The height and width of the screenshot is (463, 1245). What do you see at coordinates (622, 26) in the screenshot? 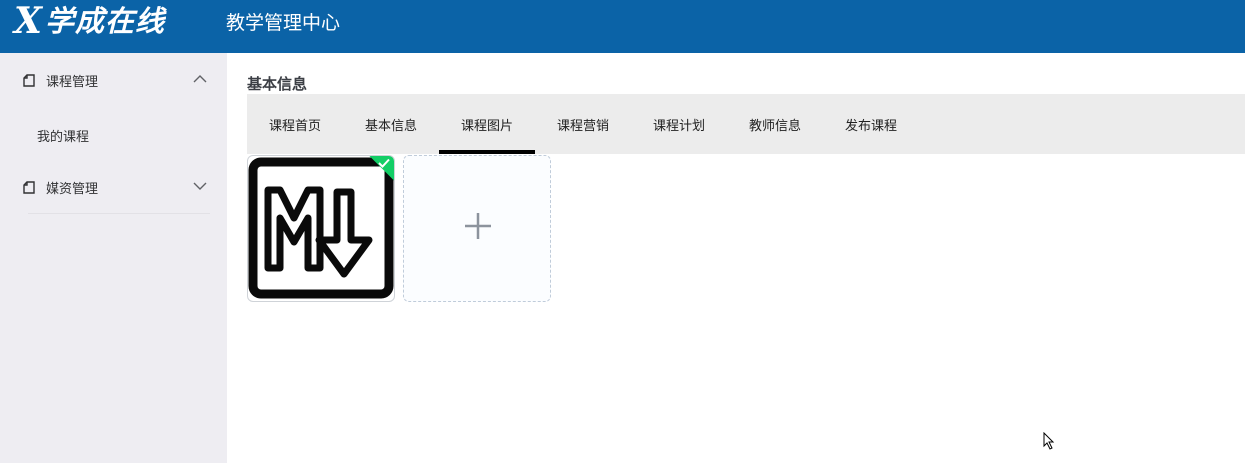
I see `top-header: X 学成在线 教学管理中心` at bounding box center [622, 26].